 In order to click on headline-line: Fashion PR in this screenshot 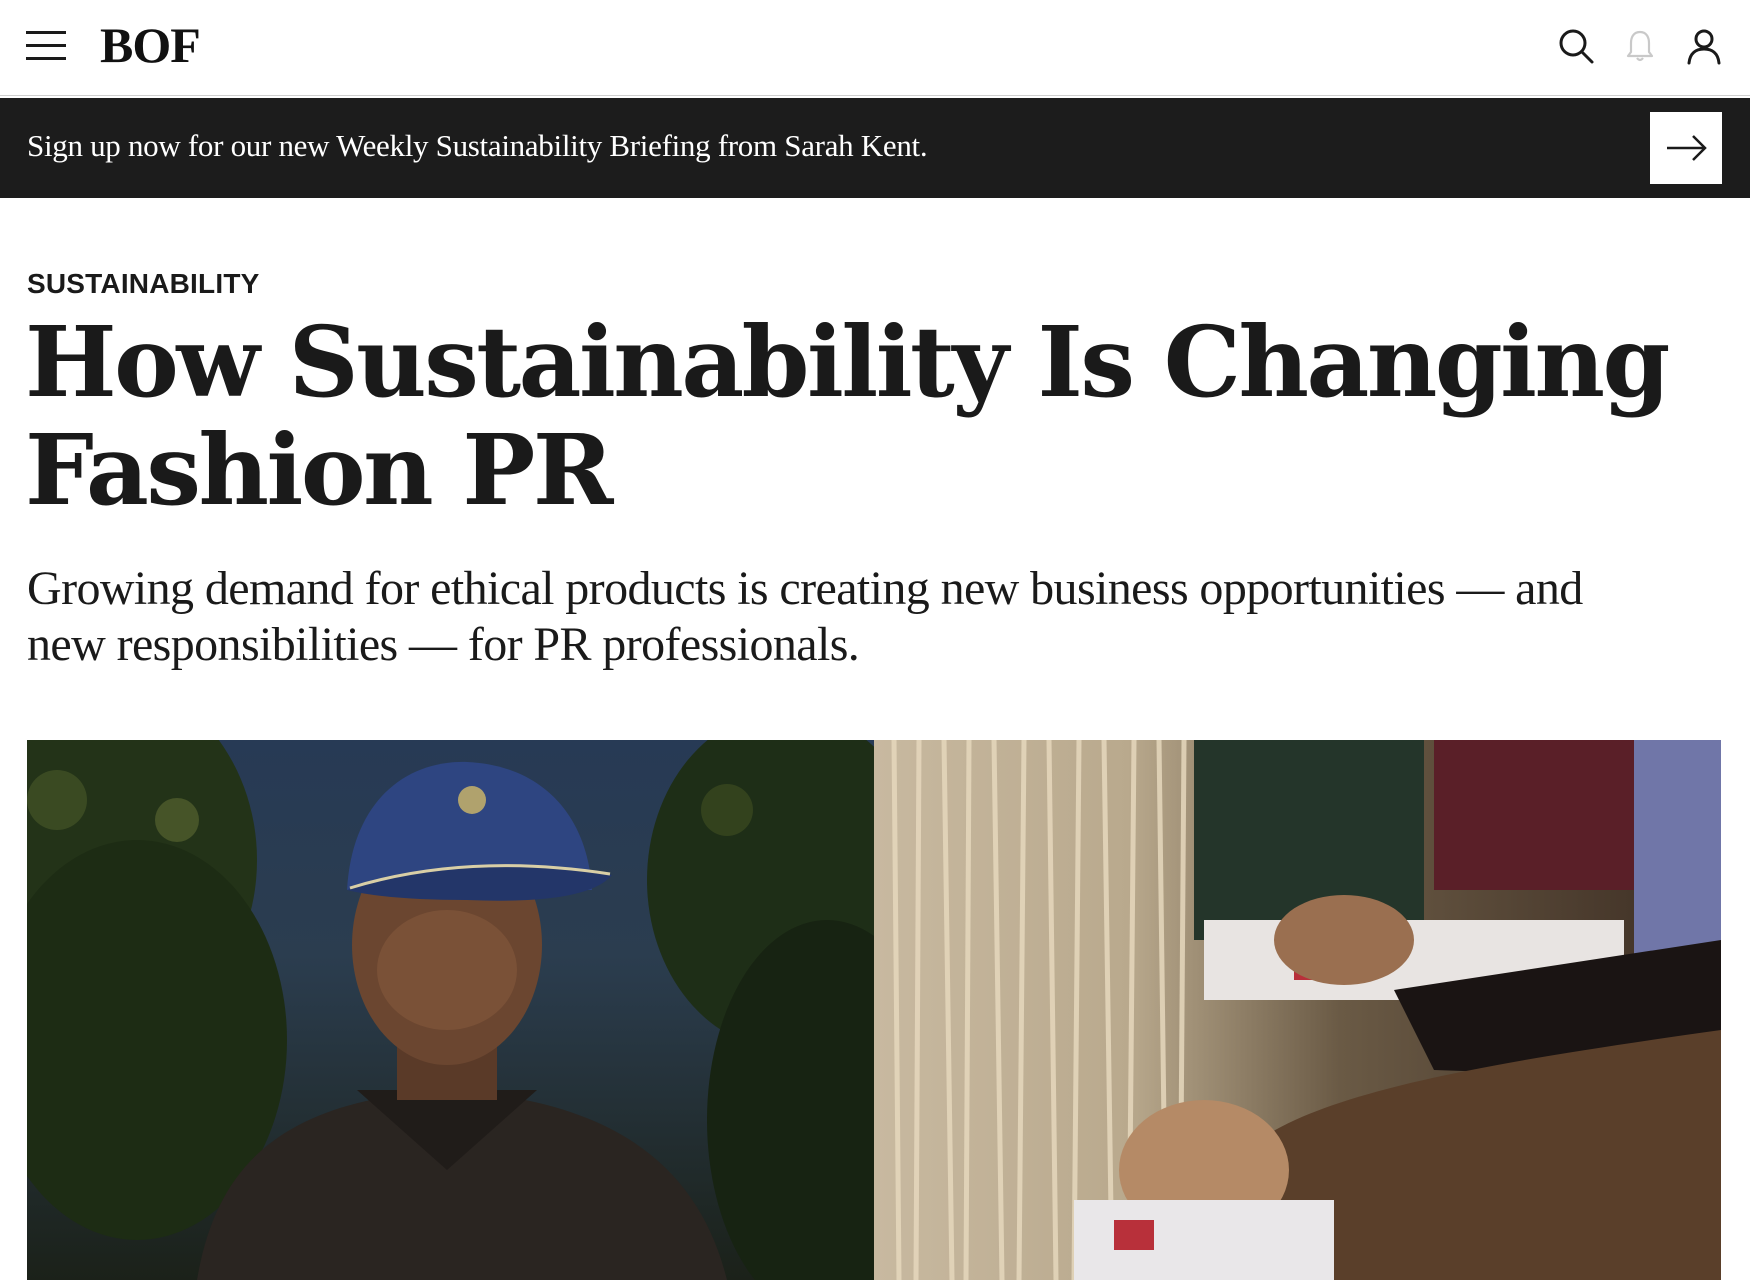, I will do `click(319, 470)`.